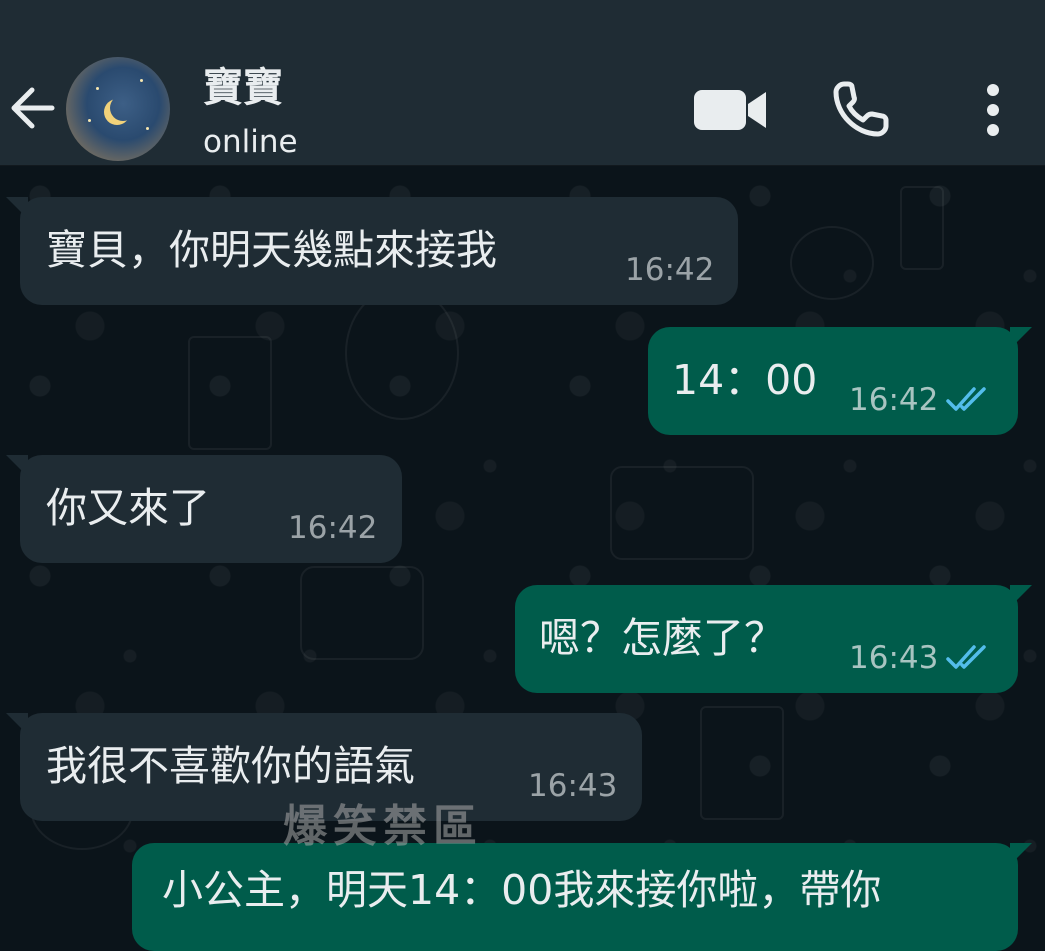 This screenshot has width=1045, height=951. What do you see at coordinates (383, 826) in the screenshot?
I see `watermark: 爆笑禁區` at bounding box center [383, 826].